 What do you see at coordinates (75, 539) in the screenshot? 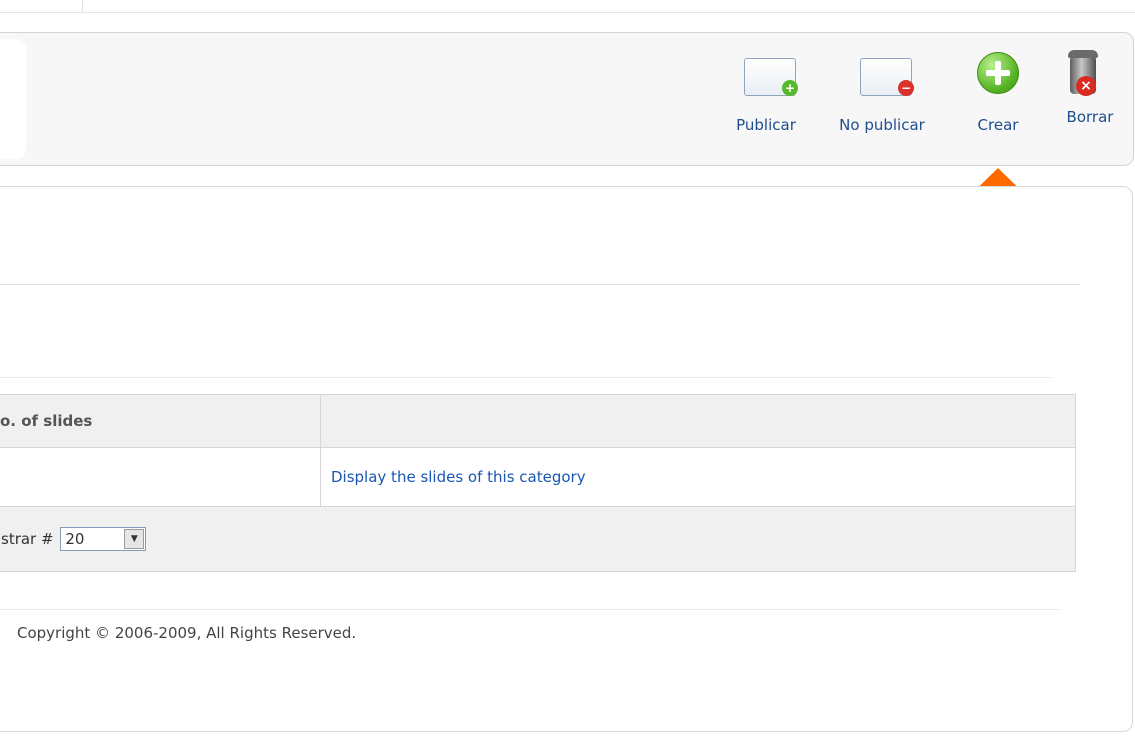
I see `display-count-value: 20` at bounding box center [75, 539].